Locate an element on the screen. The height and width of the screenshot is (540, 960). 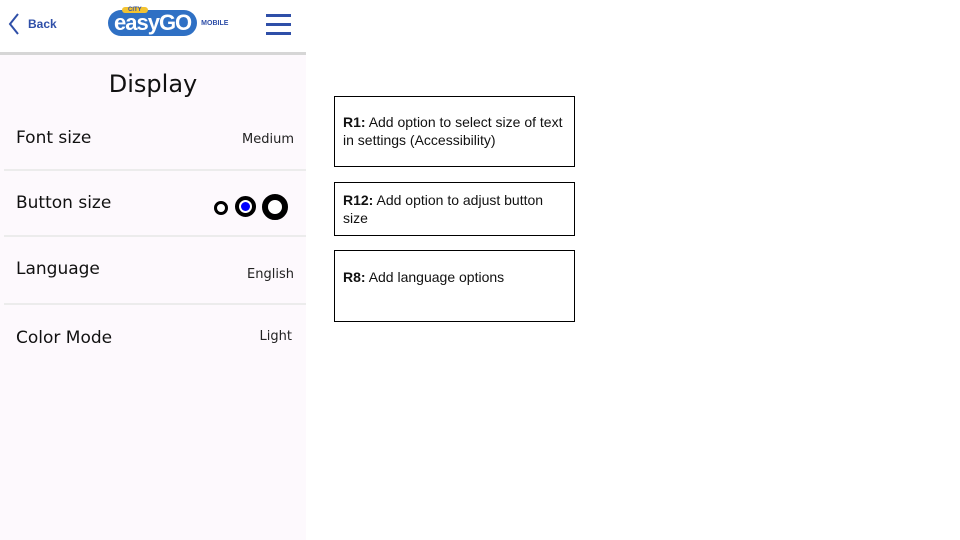
setting-label: Color Mode is located at coordinates (64, 338).